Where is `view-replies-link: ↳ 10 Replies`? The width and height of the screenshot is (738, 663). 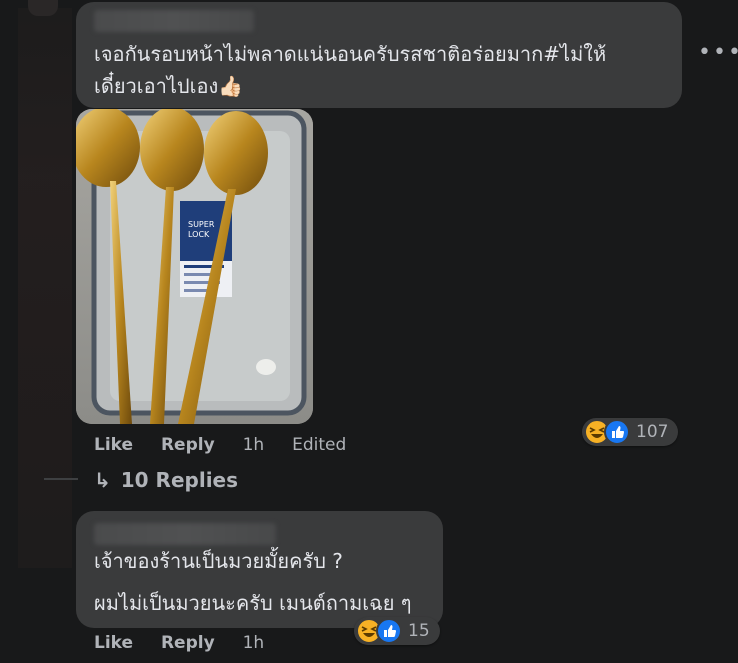 view-replies-link: ↳ 10 Replies is located at coordinates (166, 480).